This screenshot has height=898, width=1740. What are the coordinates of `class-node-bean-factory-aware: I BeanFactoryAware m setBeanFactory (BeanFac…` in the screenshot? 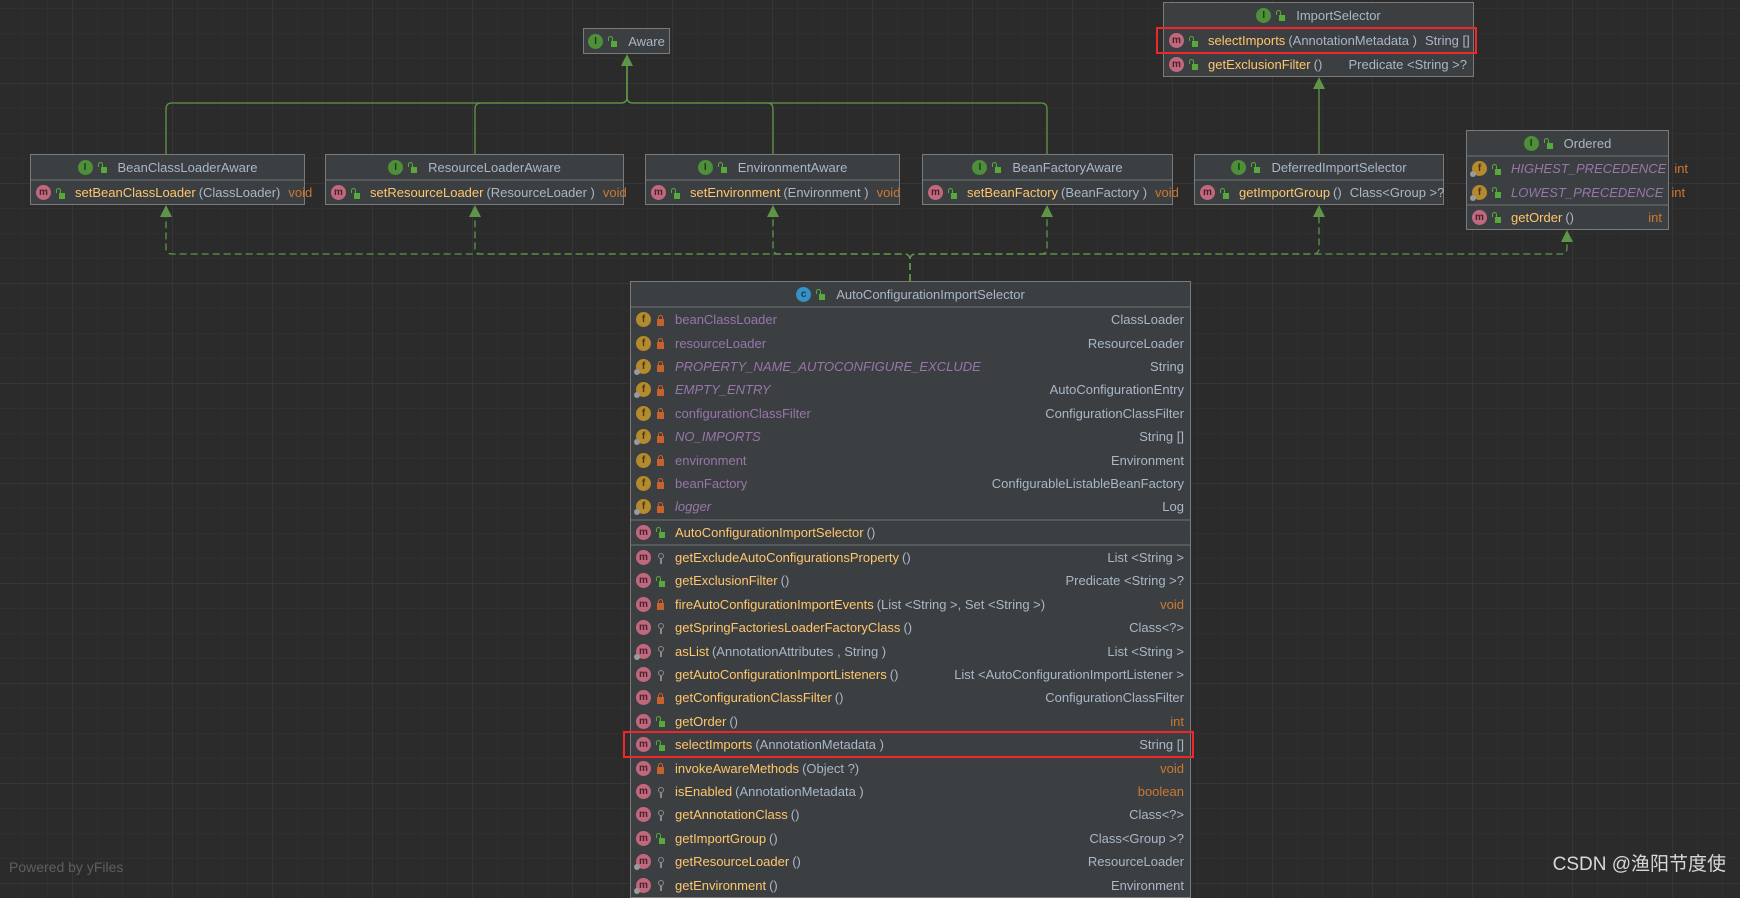 It's located at (1050, 180).